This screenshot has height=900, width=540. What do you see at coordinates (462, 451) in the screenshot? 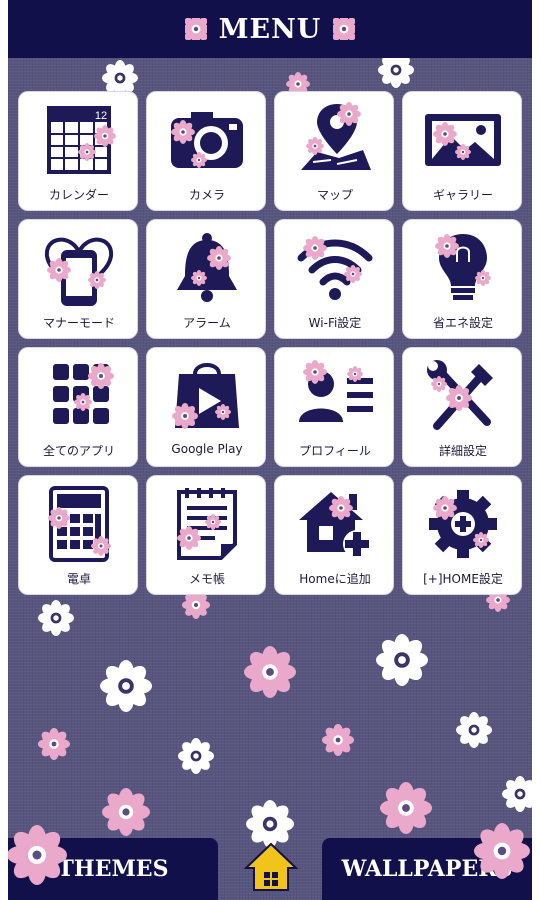
I see `menu-item-label: 詳細設定` at bounding box center [462, 451].